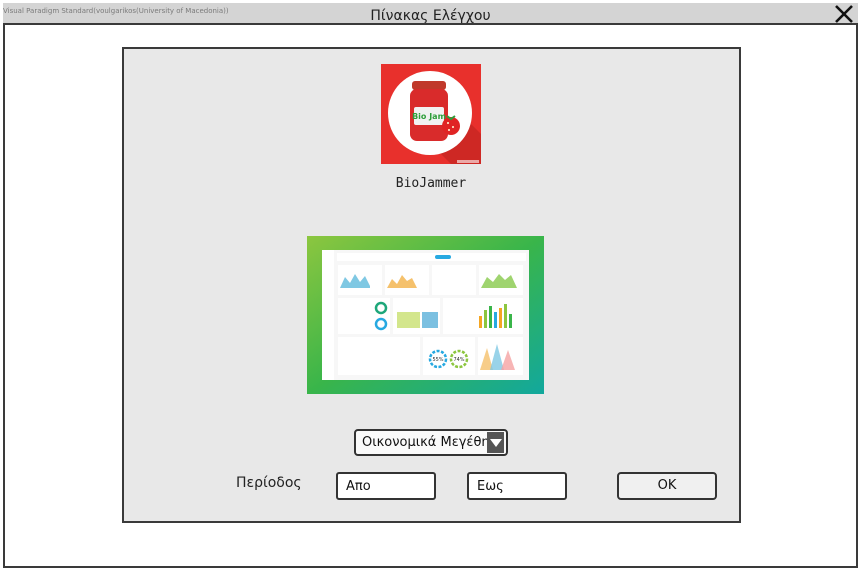  What do you see at coordinates (458, 360) in the screenshot?
I see `donut-value-2: 74%` at bounding box center [458, 360].